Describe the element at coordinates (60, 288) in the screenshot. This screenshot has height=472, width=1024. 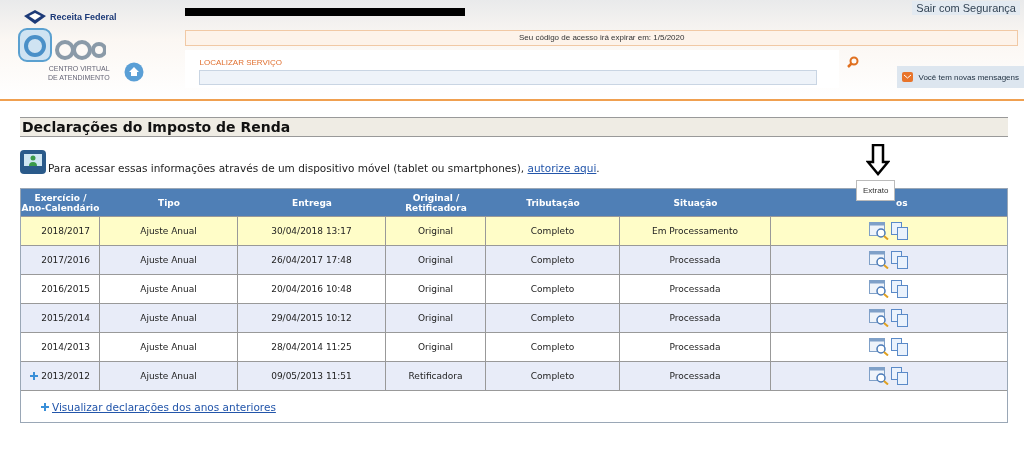
I see `table-cell: 2016/2015` at that location.